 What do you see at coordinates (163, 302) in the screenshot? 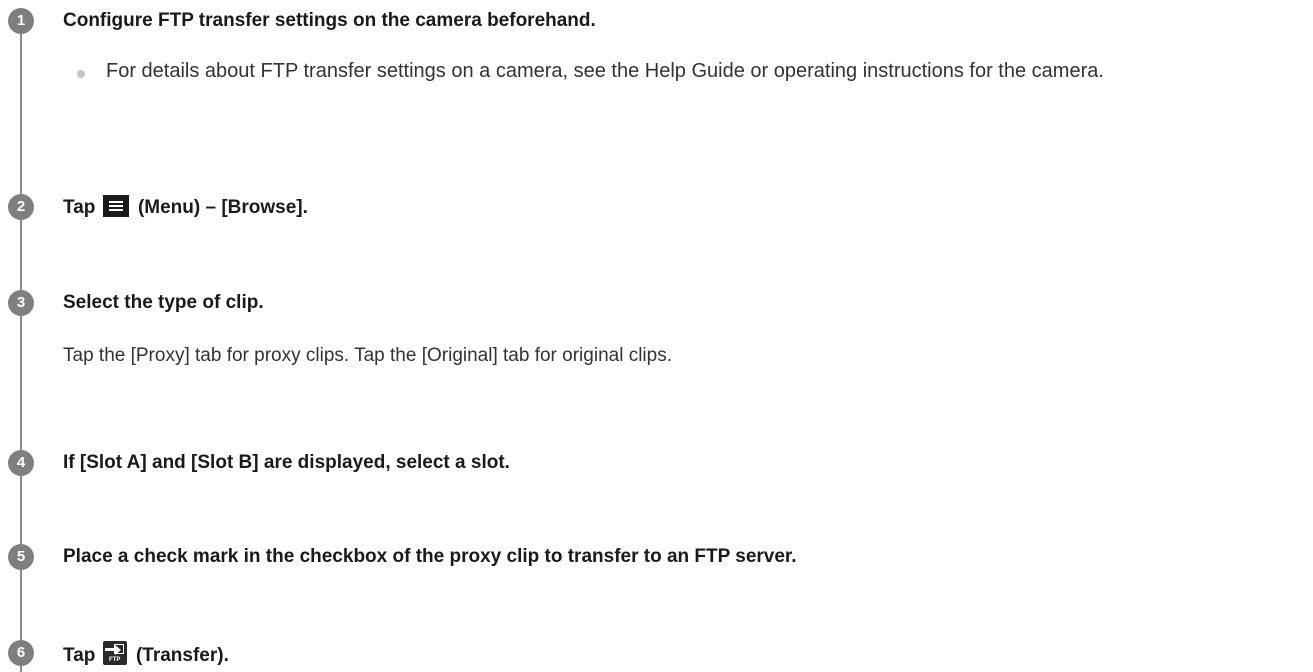
I see `step-title: Select the type of clip.` at bounding box center [163, 302].